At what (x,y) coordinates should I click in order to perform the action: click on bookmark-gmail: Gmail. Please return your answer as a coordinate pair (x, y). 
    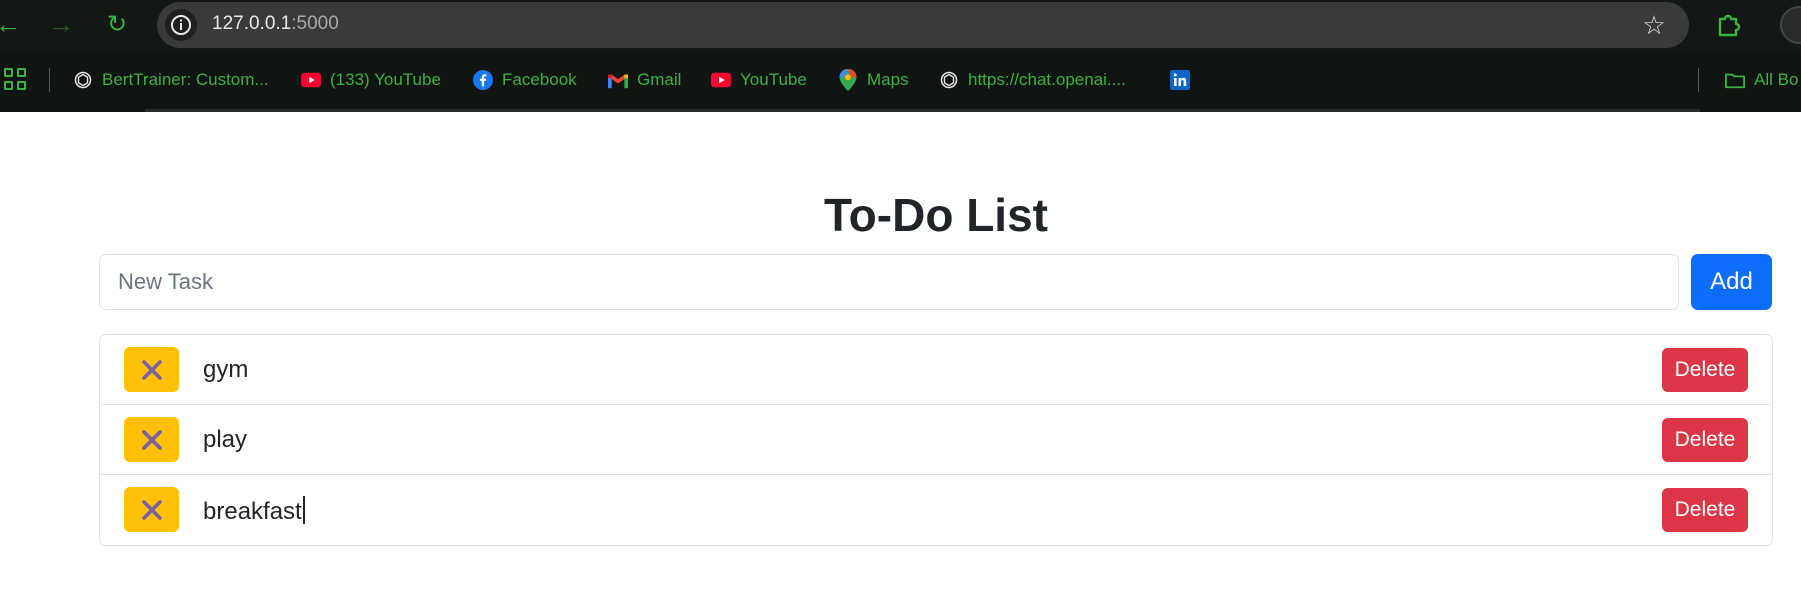
    Looking at the image, I should click on (644, 80).